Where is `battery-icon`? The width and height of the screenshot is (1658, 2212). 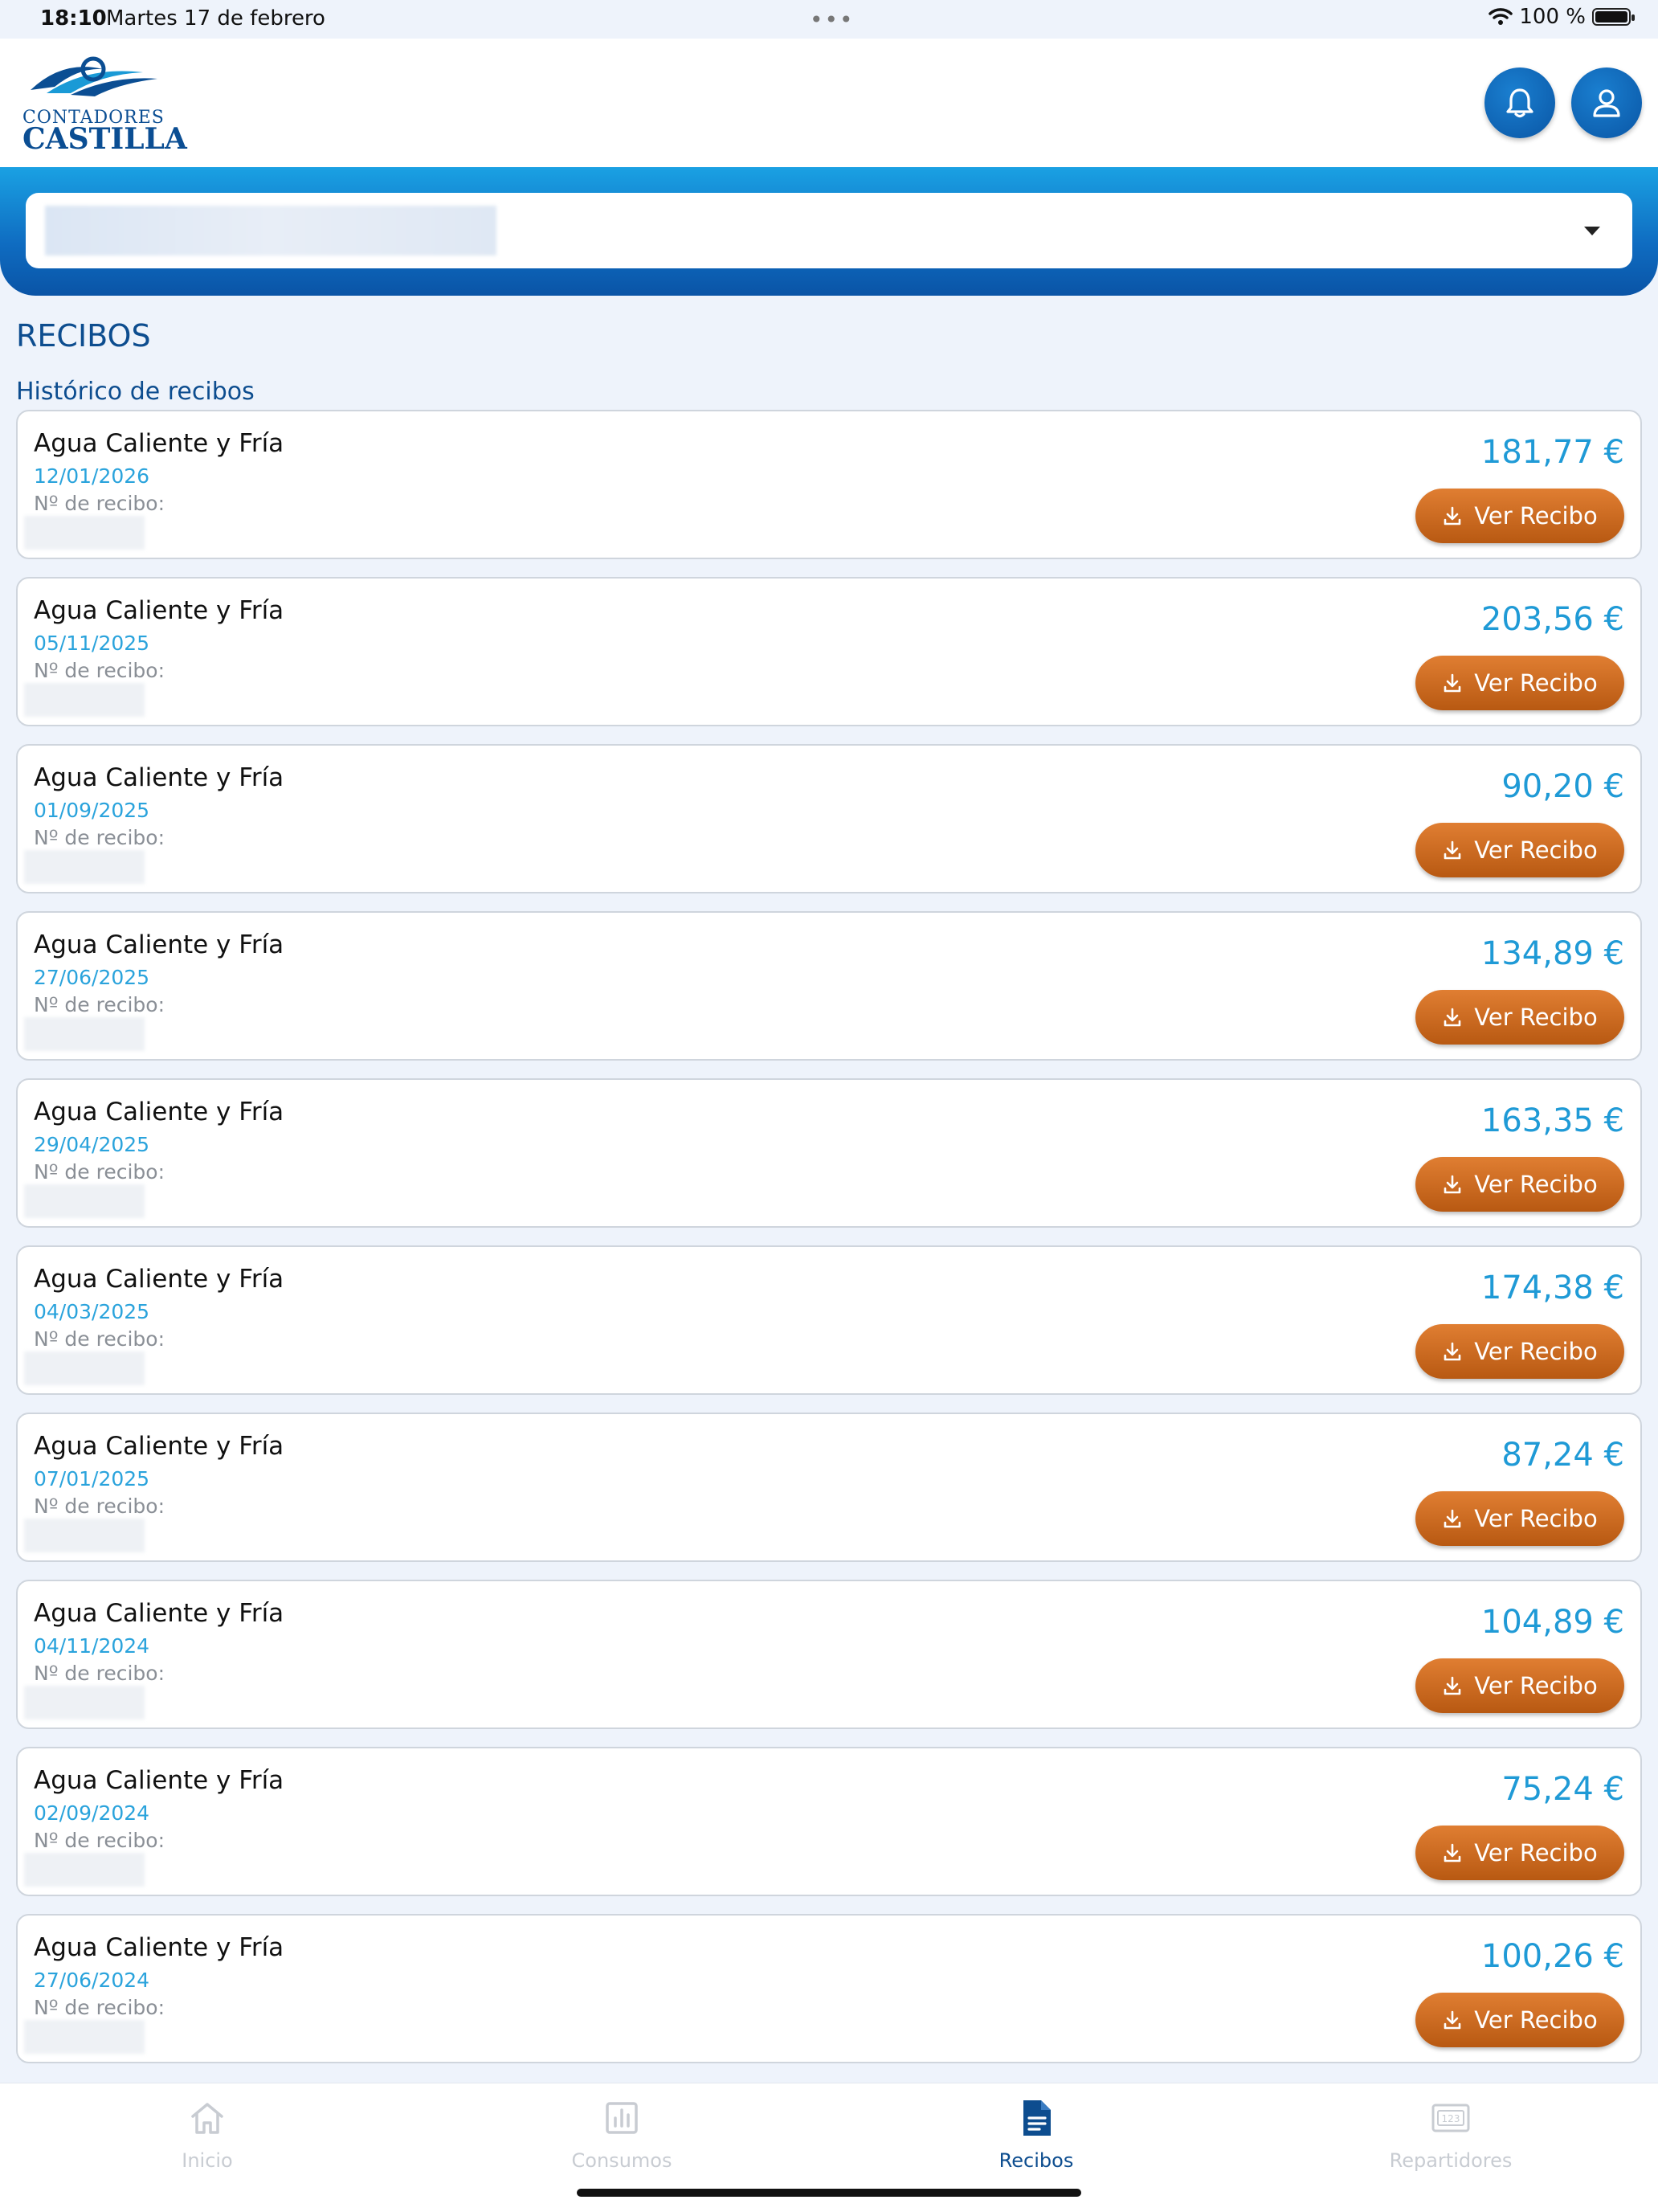
battery-icon is located at coordinates (1613, 17).